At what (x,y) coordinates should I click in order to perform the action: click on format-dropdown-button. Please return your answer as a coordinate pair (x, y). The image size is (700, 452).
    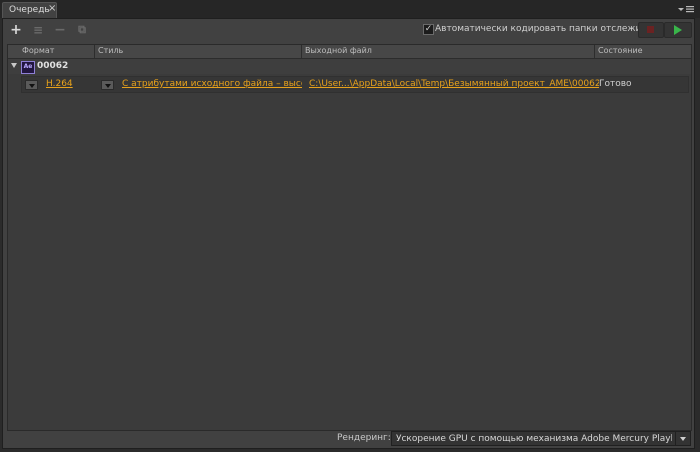
    Looking at the image, I should click on (31, 85).